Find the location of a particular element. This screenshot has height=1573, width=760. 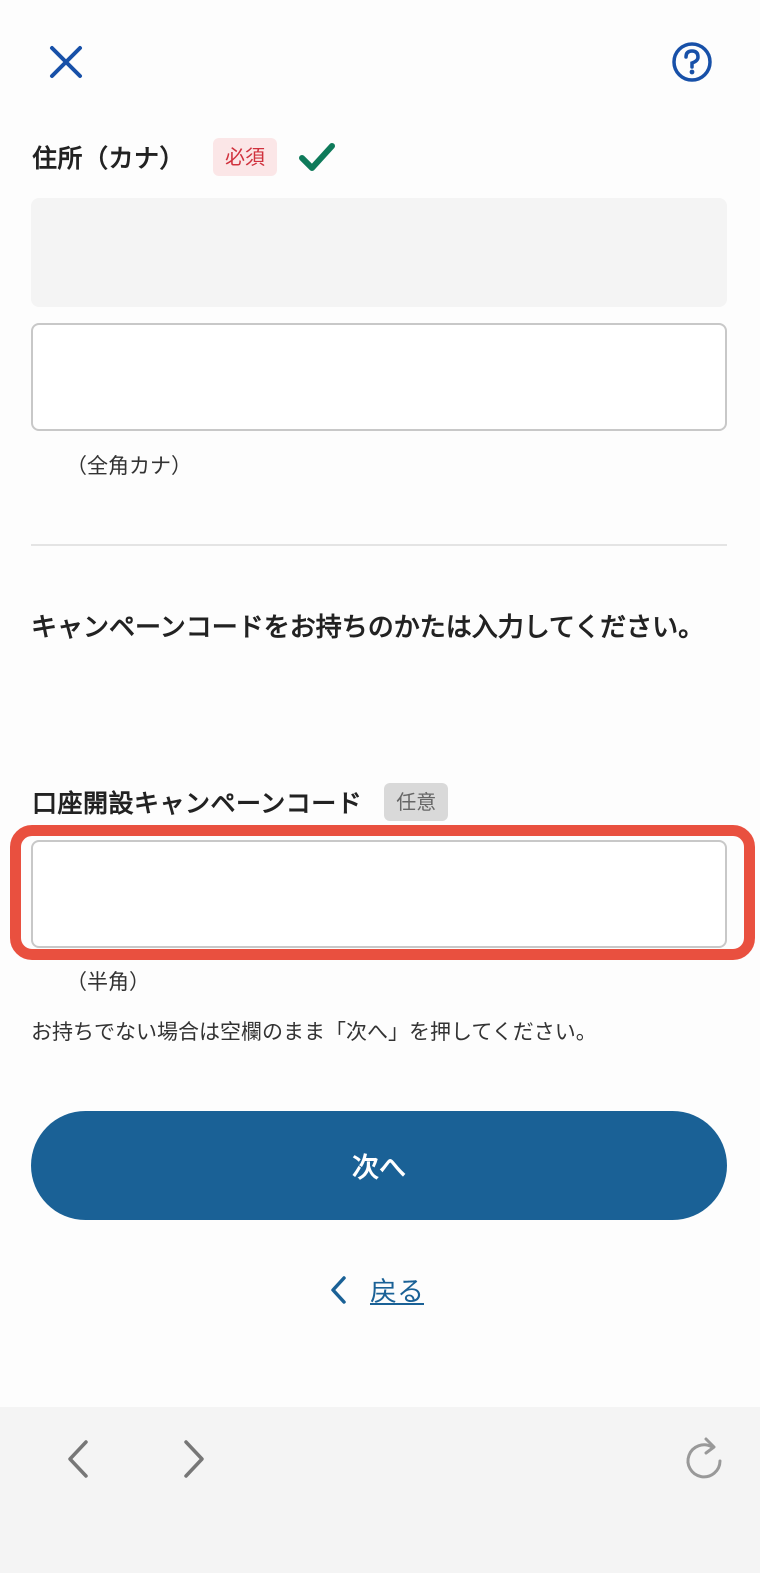

chevron-right-icon is located at coordinates (194, 1459).